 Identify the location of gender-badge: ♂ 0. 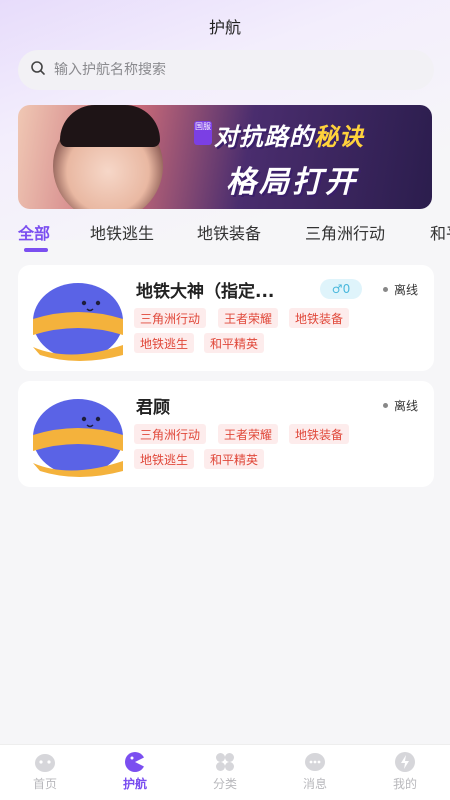
(341, 289).